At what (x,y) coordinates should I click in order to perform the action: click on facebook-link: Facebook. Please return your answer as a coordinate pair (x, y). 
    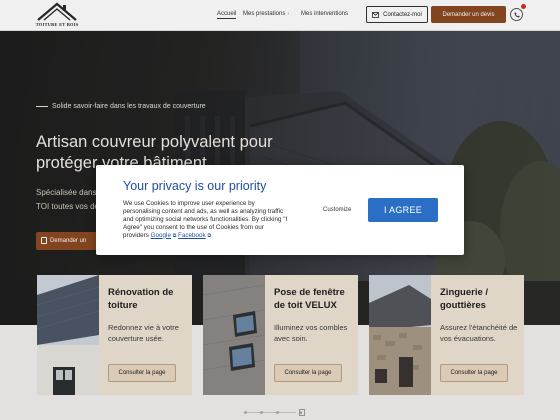
    Looking at the image, I should click on (192, 235).